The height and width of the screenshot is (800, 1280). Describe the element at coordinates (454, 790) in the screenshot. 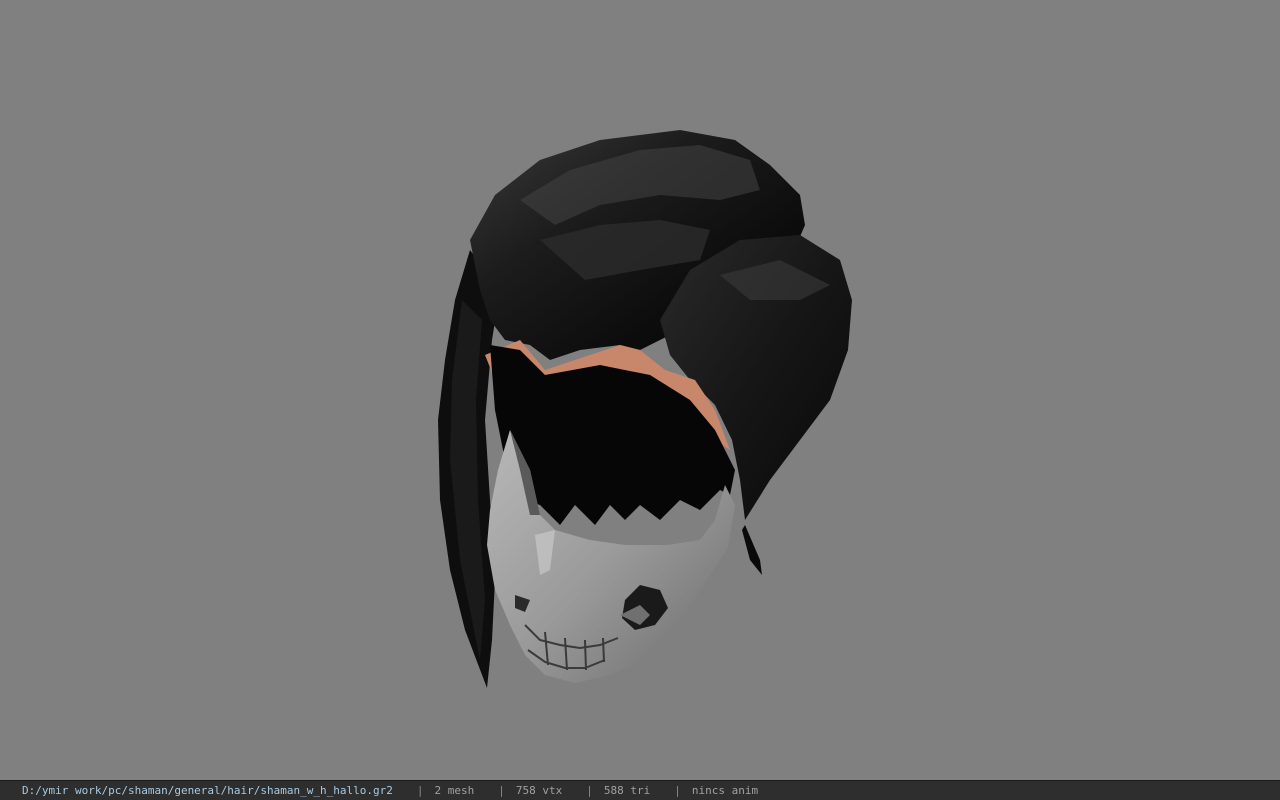

I see `mesh-count: 2 mesh` at that location.